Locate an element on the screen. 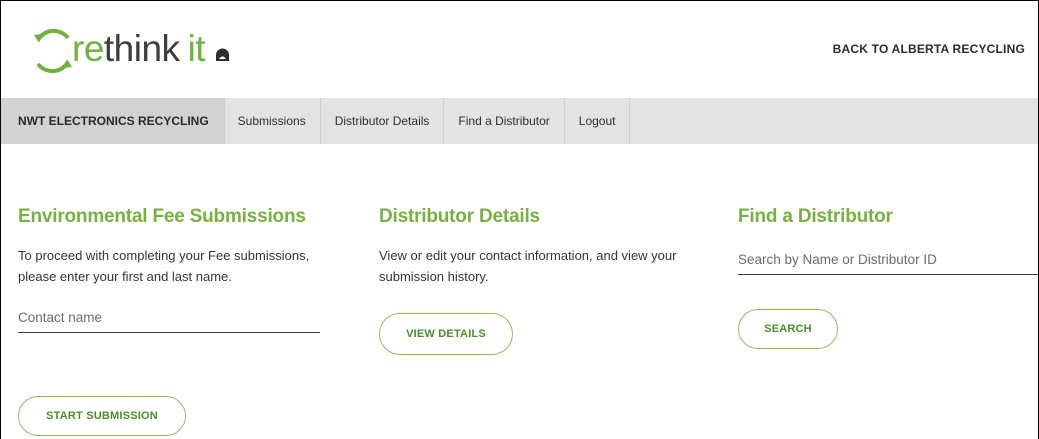 This screenshot has height=439, width=1039. bear-badge-icon is located at coordinates (223, 54).